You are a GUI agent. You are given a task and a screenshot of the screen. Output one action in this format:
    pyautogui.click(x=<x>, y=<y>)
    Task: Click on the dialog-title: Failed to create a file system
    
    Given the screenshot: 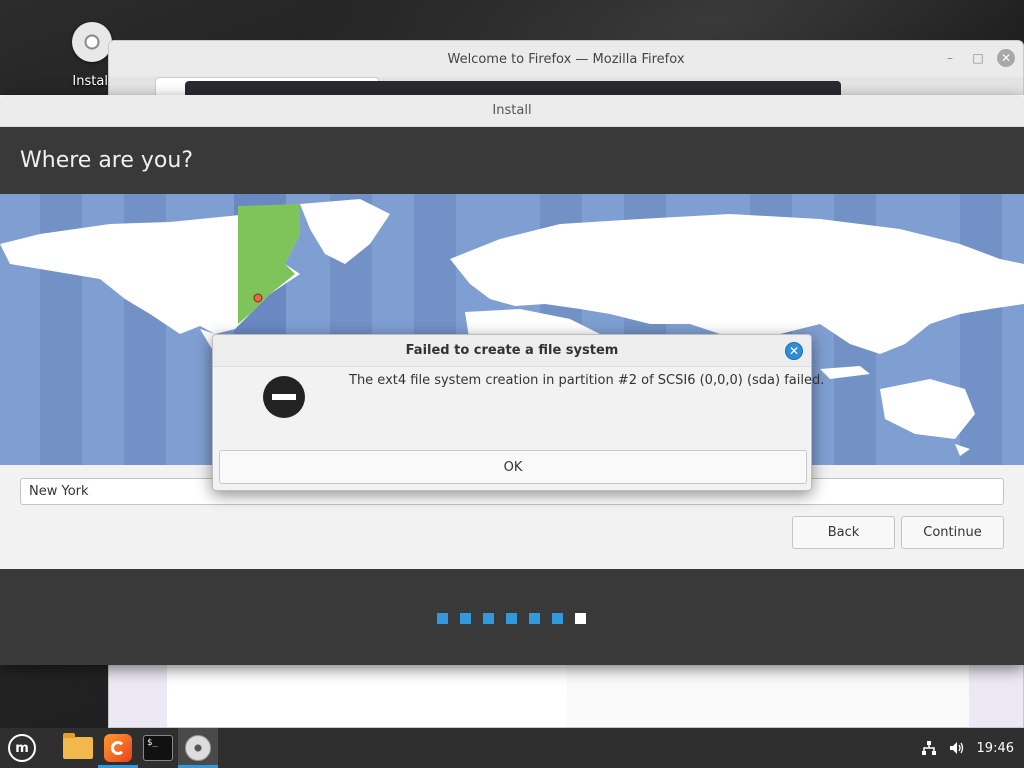 What is the action you would take?
    pyautogui.click(x=512, y=350)
    